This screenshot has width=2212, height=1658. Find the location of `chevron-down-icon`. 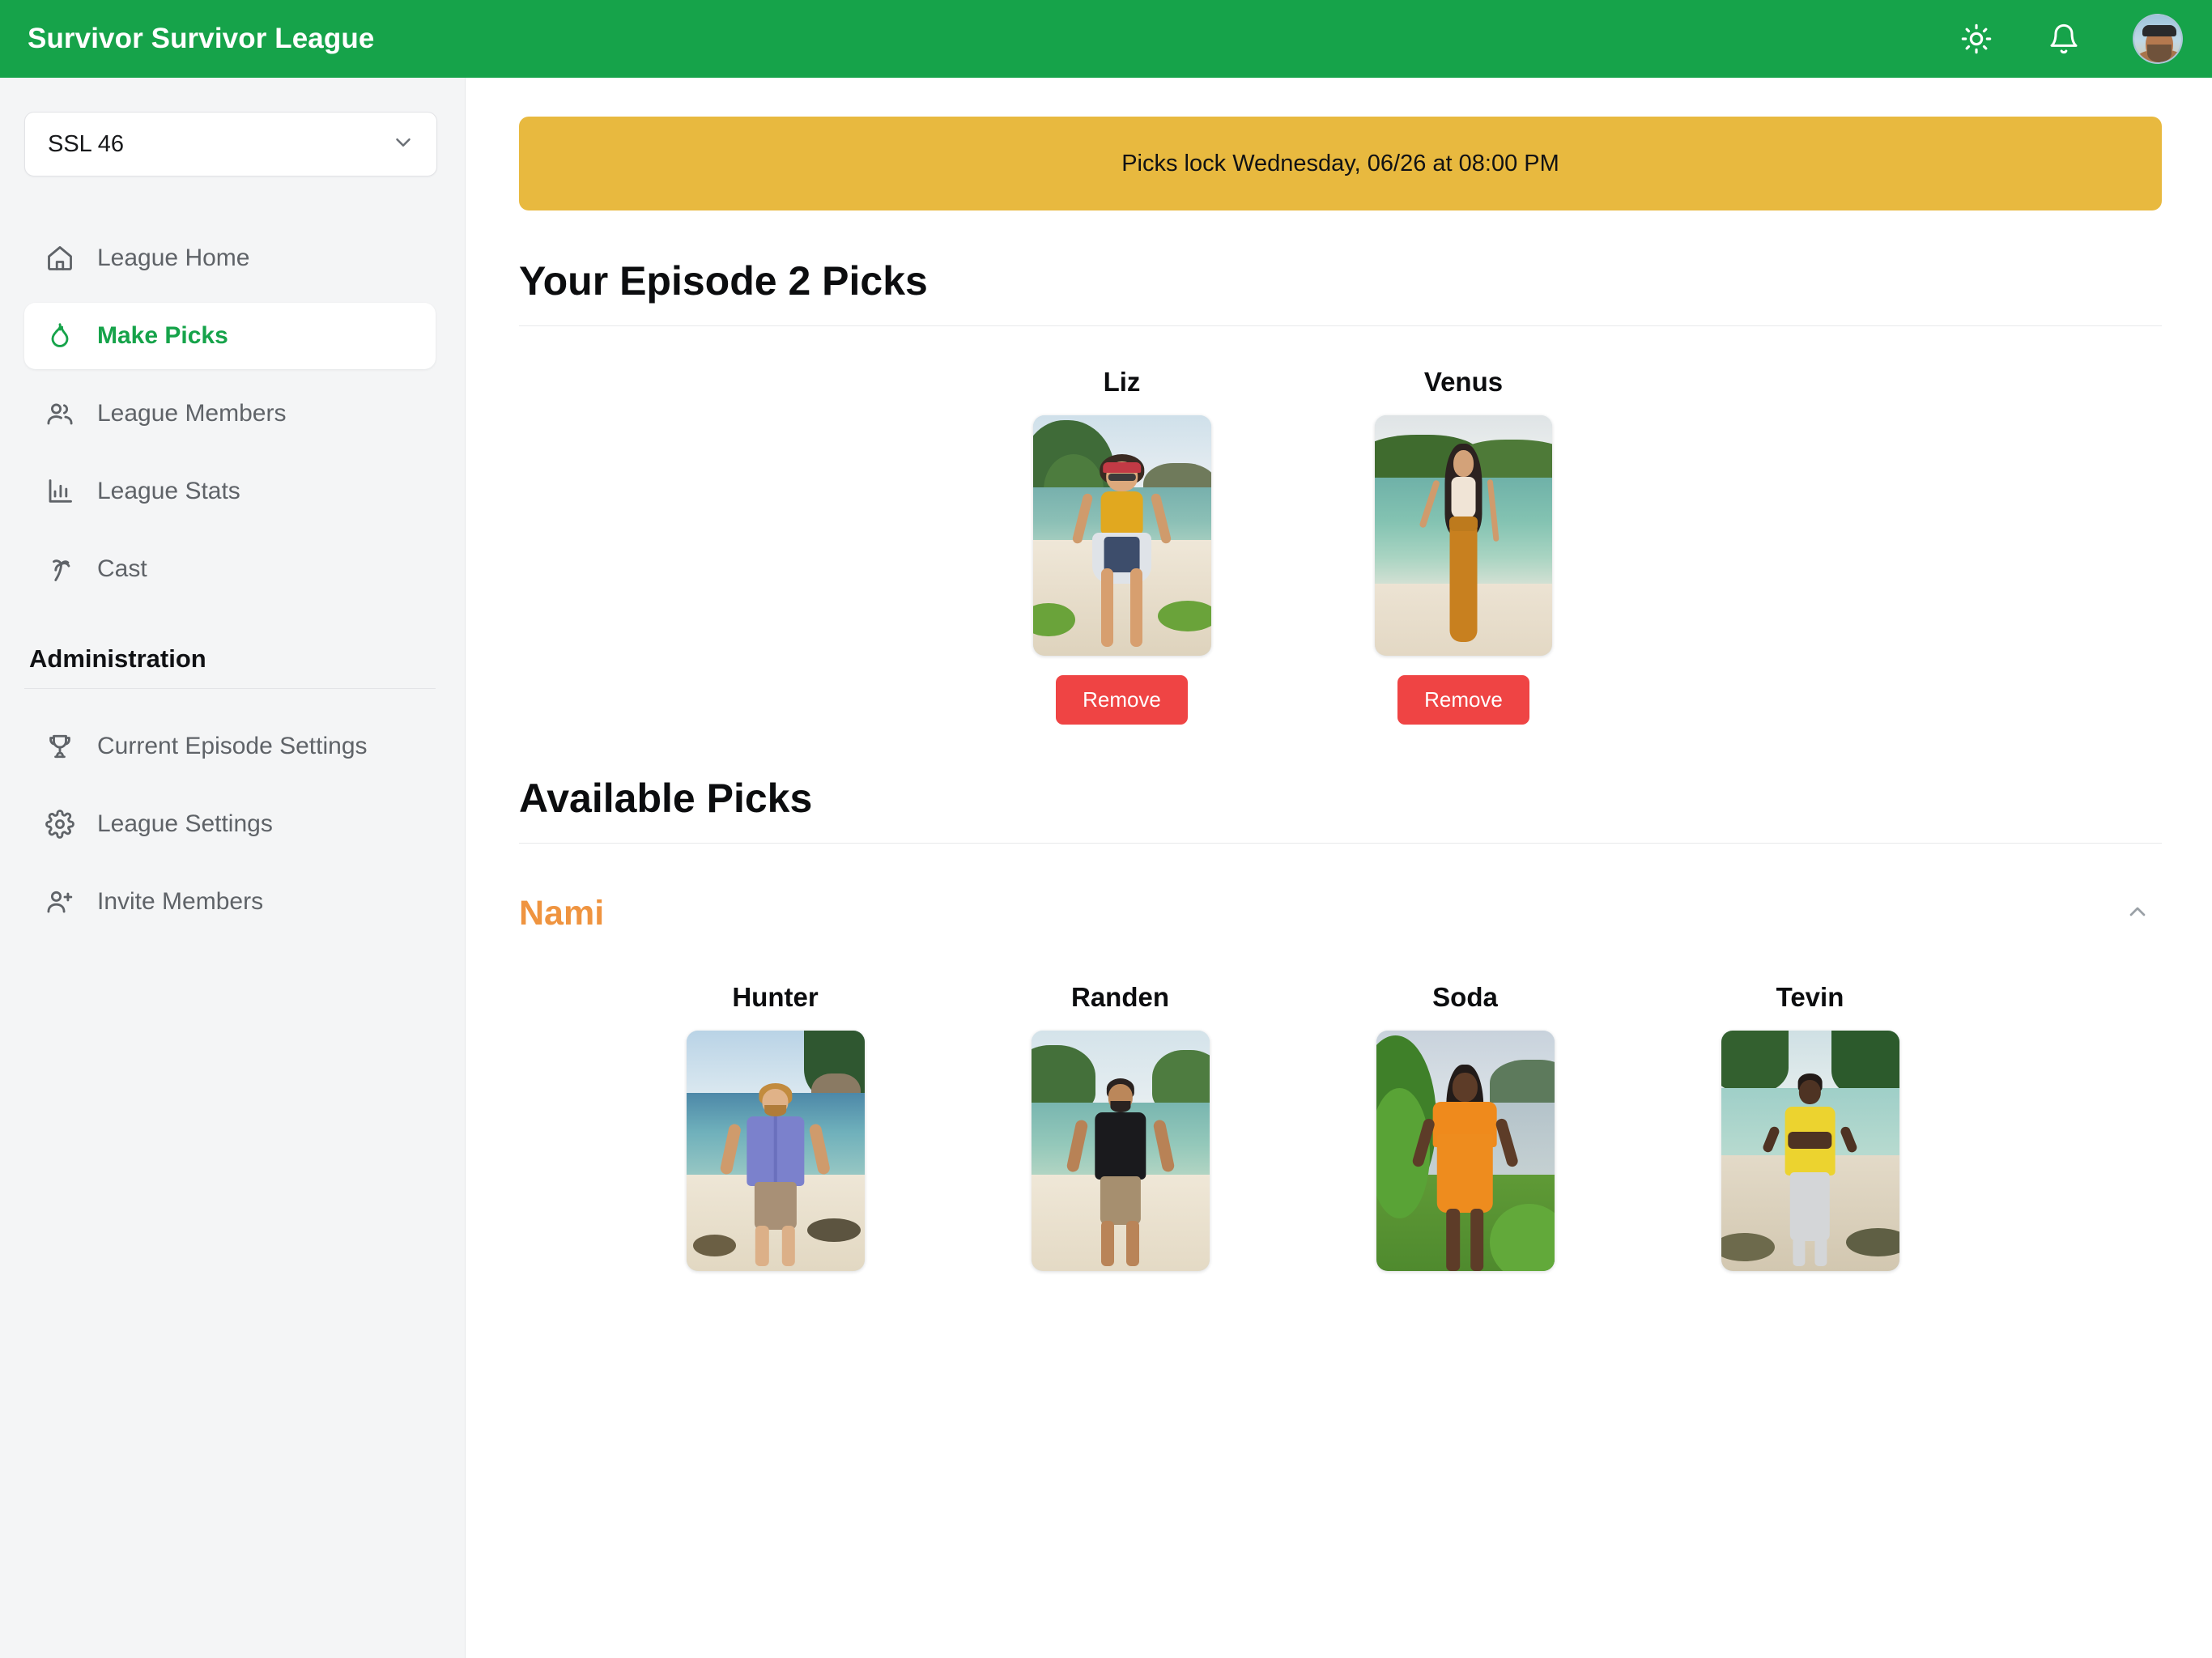

chevron-down-icon is located at coordinates (403, 144).